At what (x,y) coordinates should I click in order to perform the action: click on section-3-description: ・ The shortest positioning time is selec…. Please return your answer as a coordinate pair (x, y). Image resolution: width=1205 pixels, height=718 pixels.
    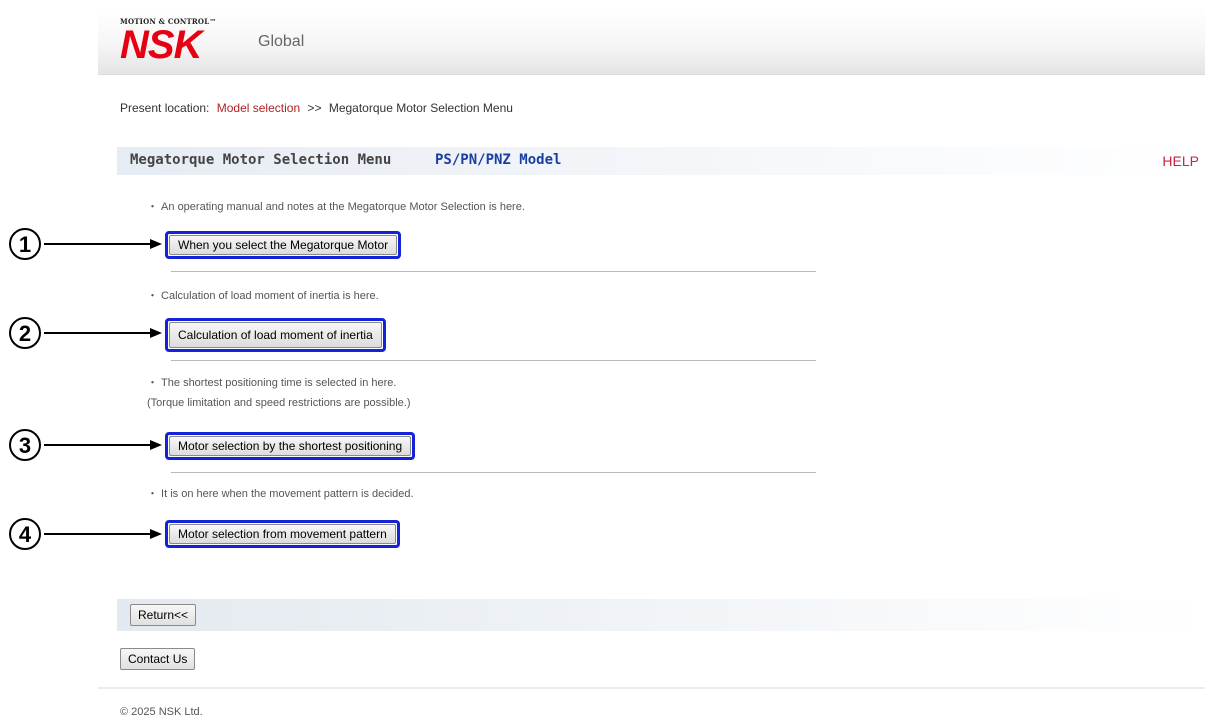
    Looking at the image, I should click on (279, 393).